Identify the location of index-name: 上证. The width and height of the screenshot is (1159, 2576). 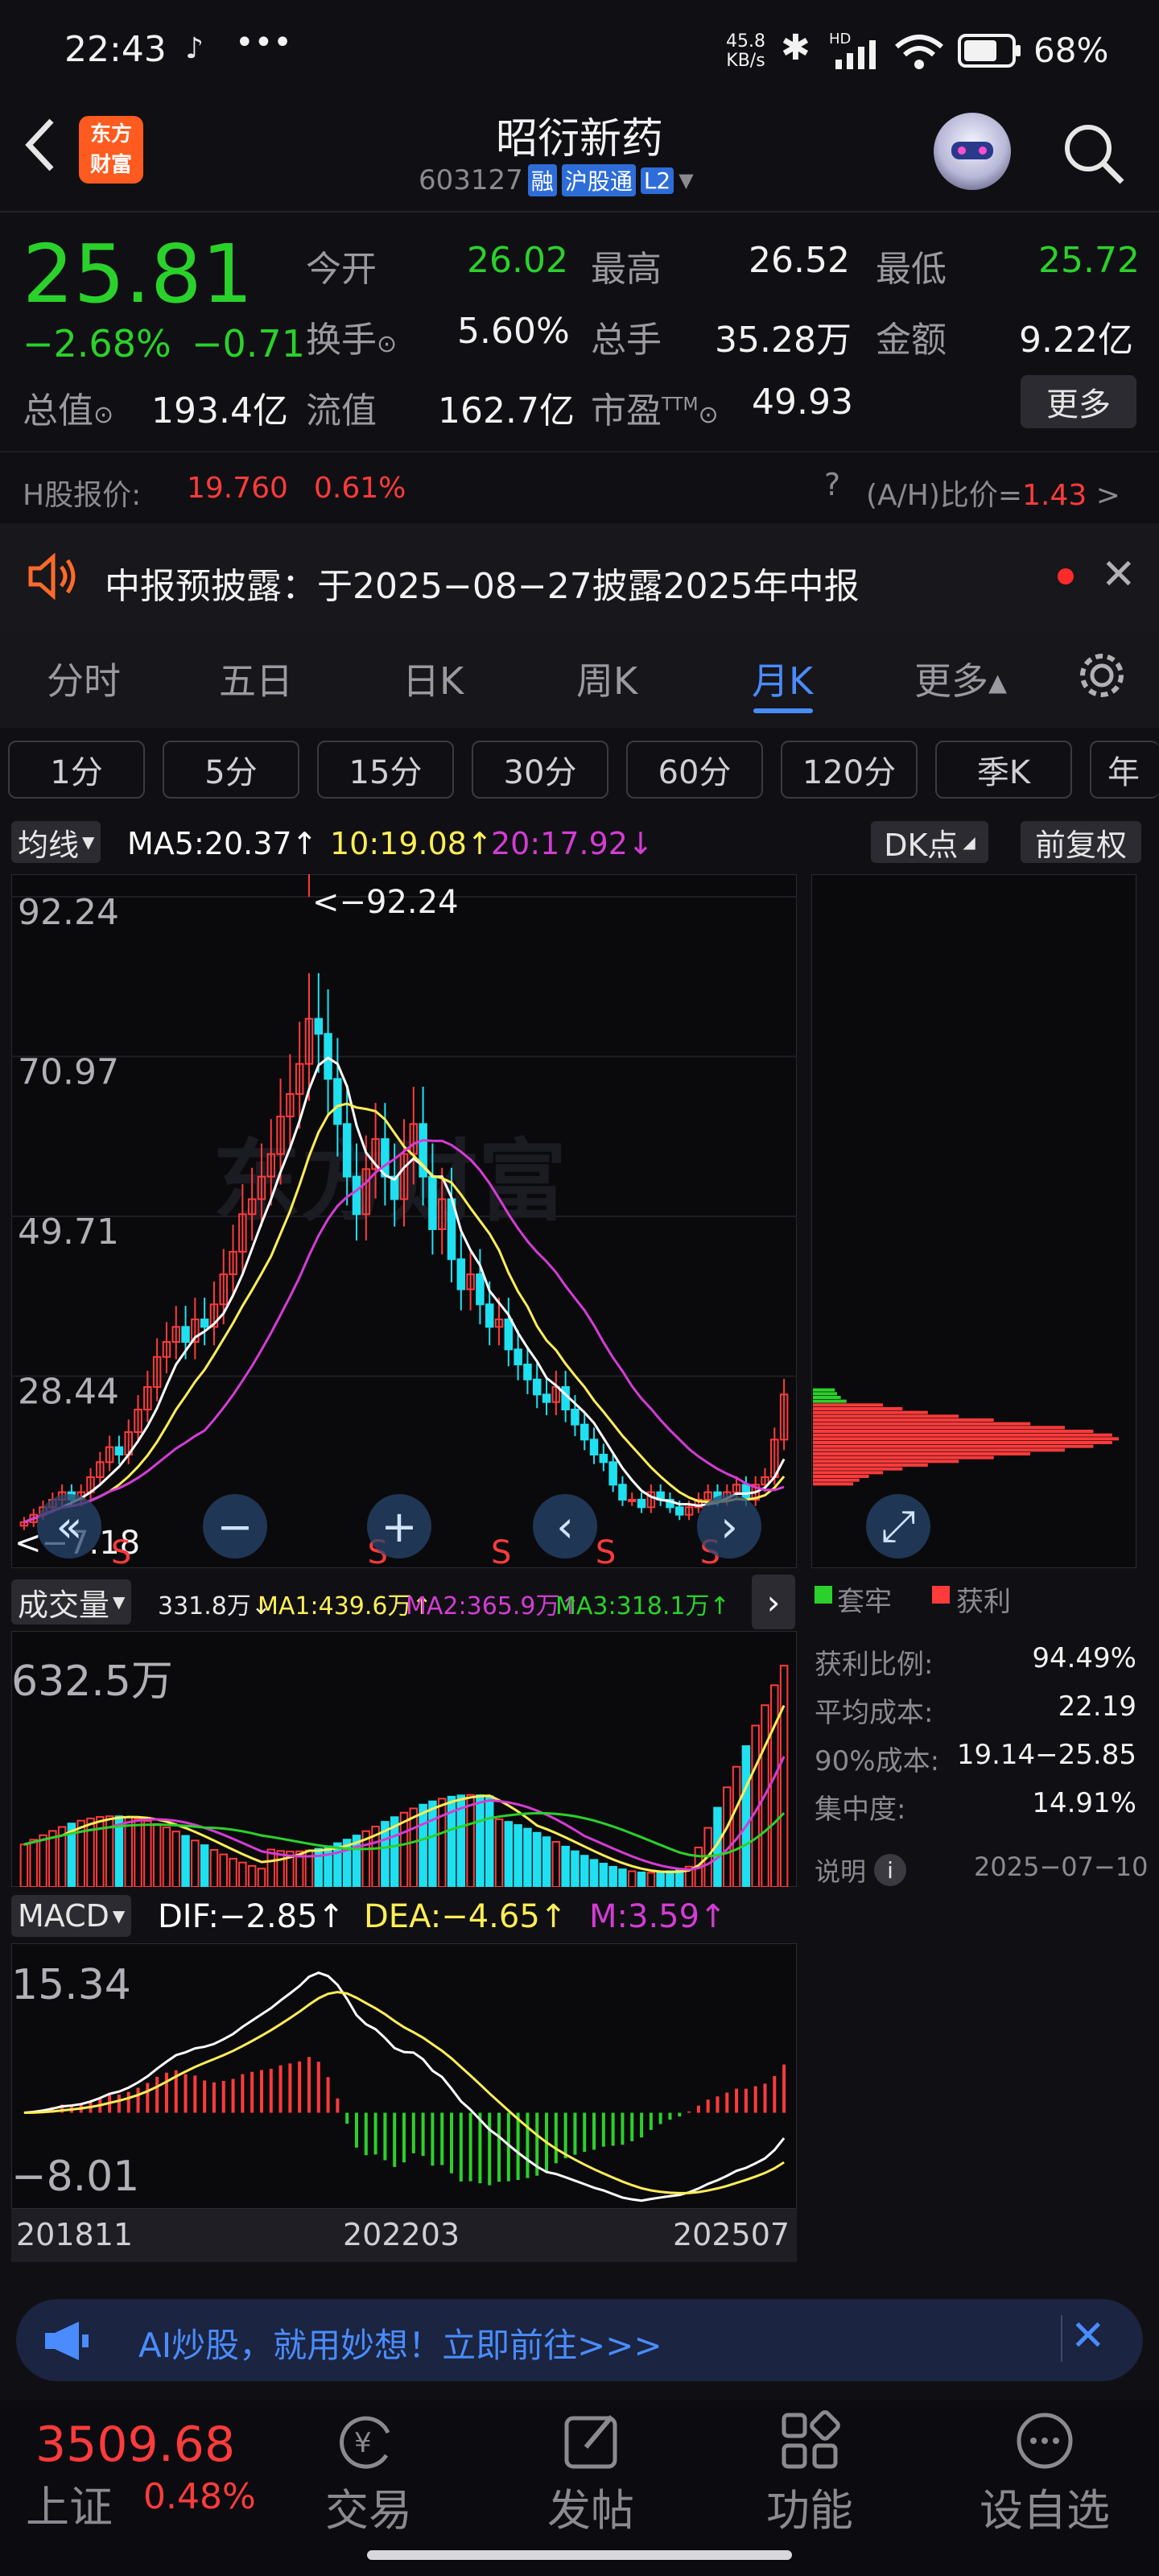
(69, 2507).